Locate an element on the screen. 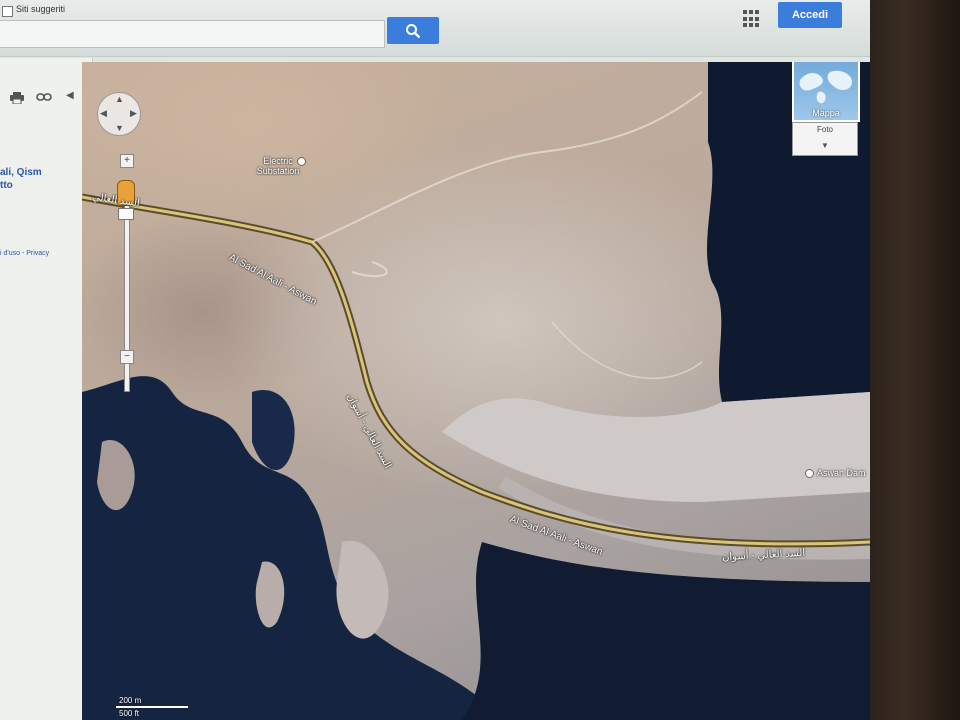 Image resolution: width=960 pixels, height=720 pixels. chevron-down-icon: ▼ is located at coordinates (825, 145).